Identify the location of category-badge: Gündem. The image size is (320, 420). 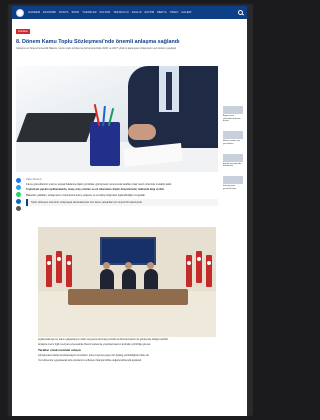
(23, 31).